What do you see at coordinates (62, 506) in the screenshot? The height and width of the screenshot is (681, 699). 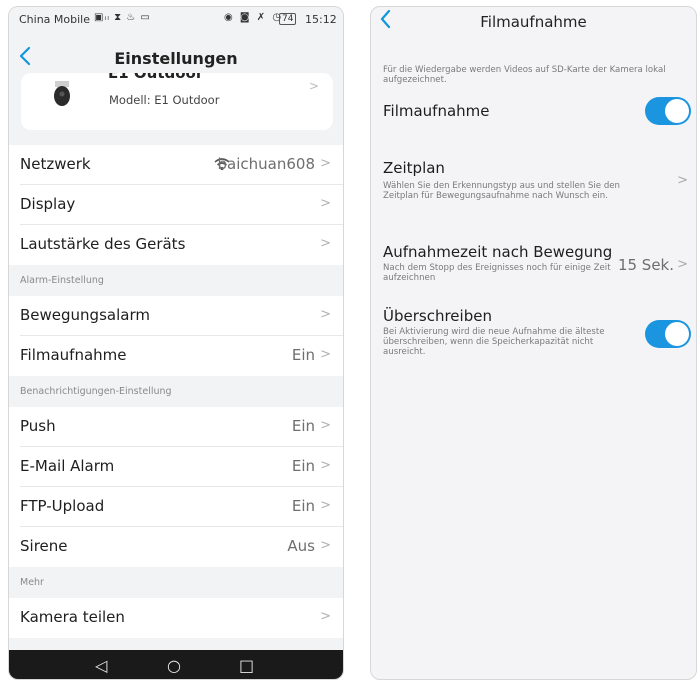 I see `ftp-upload-label: FTP-Upload` at bounding box center [62, 506].